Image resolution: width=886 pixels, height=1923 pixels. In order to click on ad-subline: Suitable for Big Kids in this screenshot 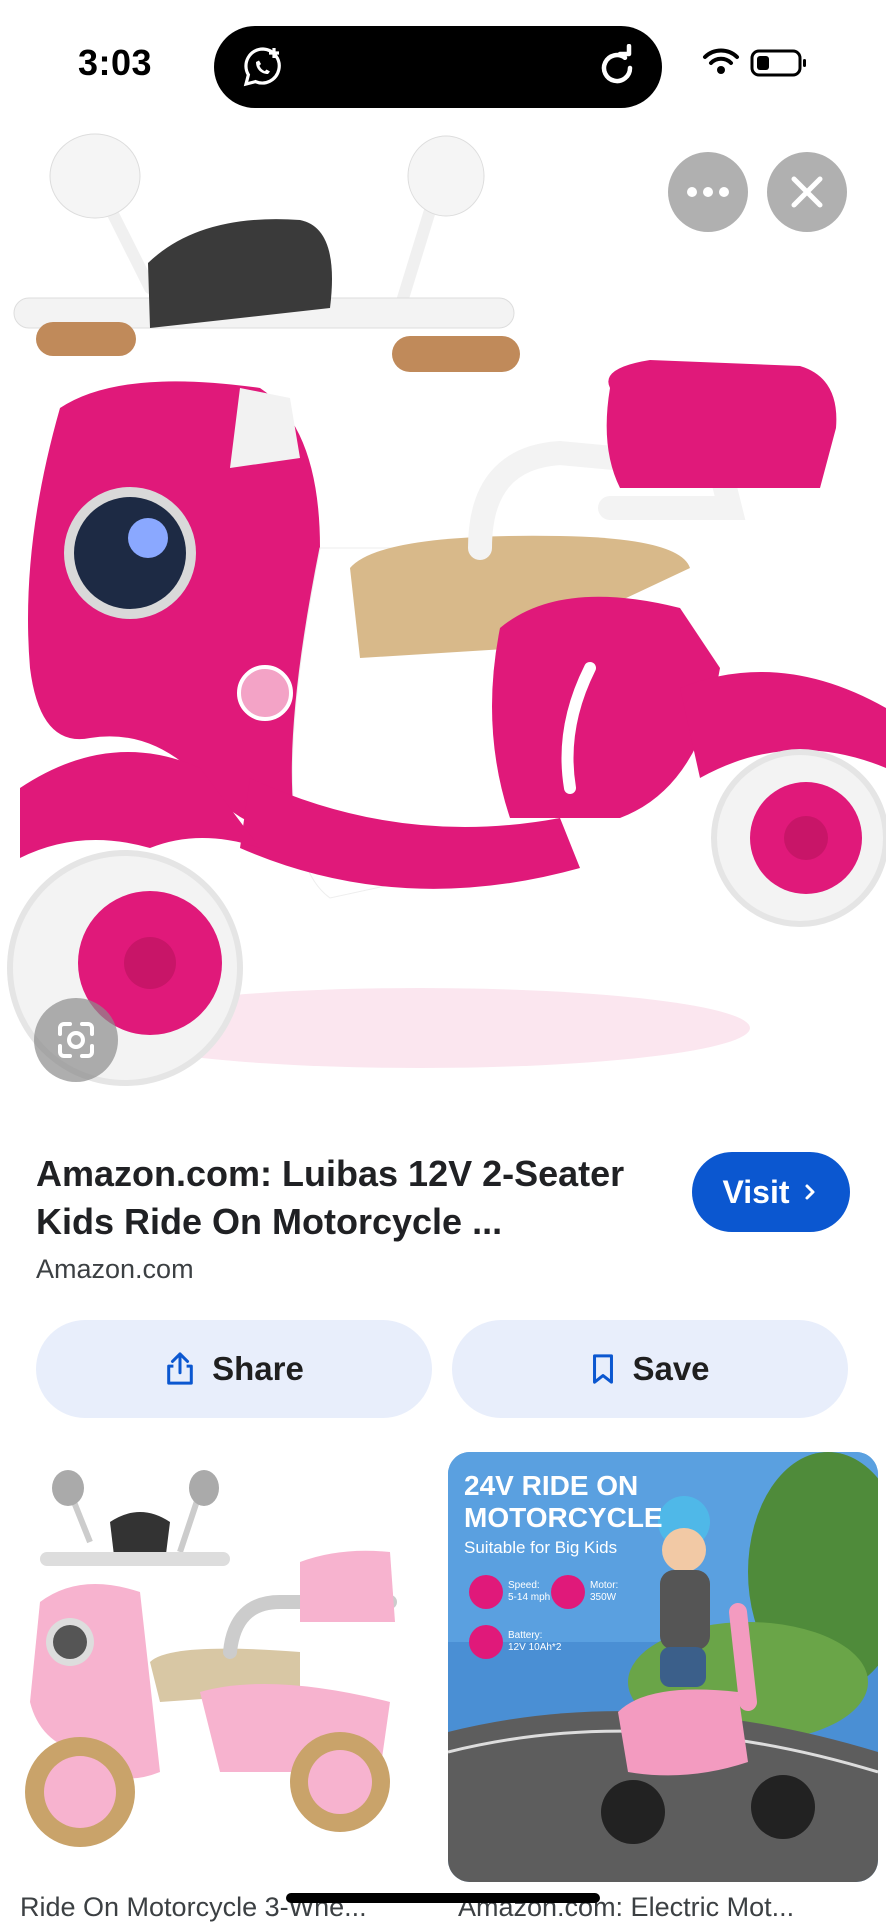, I will do `click(541, 1547)`.